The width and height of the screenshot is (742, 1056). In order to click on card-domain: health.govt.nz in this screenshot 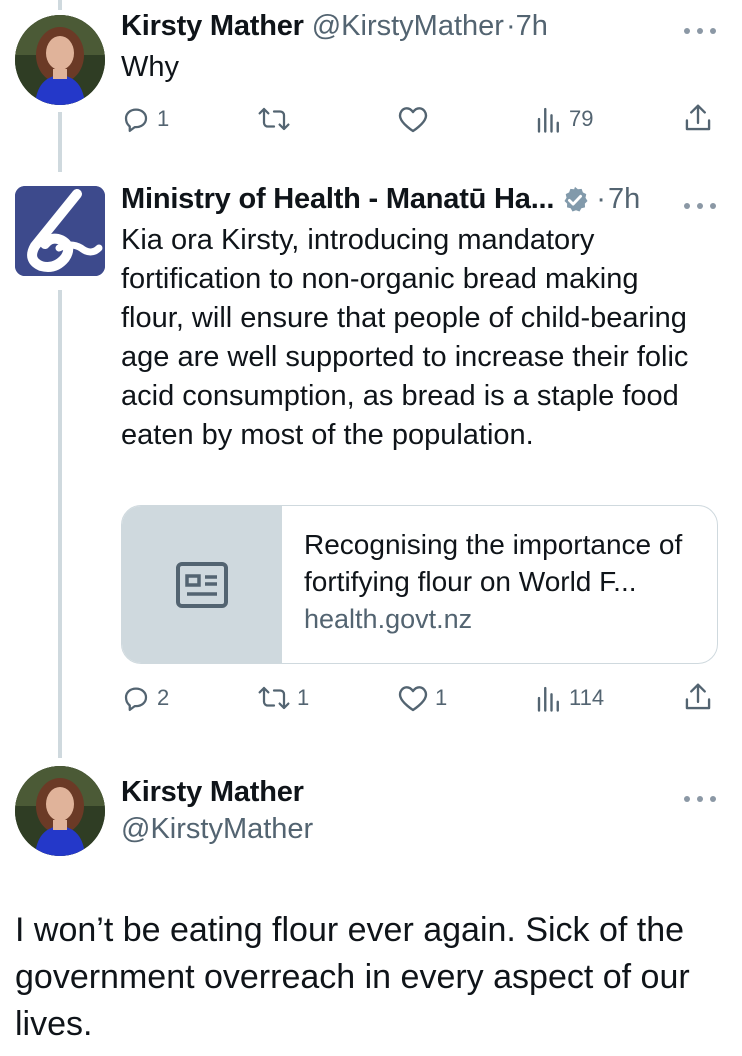, I will do `click(388, 619)`.